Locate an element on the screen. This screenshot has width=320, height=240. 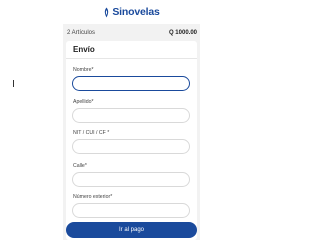
tax-id-field is located at coordinates (131, 146).